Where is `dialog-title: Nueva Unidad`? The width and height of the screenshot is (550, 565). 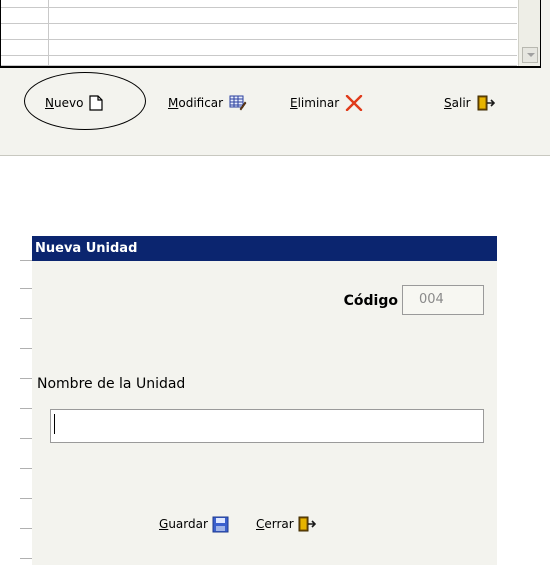 dialog-title: Nueva Unidad is located at coordinates (264, 248).